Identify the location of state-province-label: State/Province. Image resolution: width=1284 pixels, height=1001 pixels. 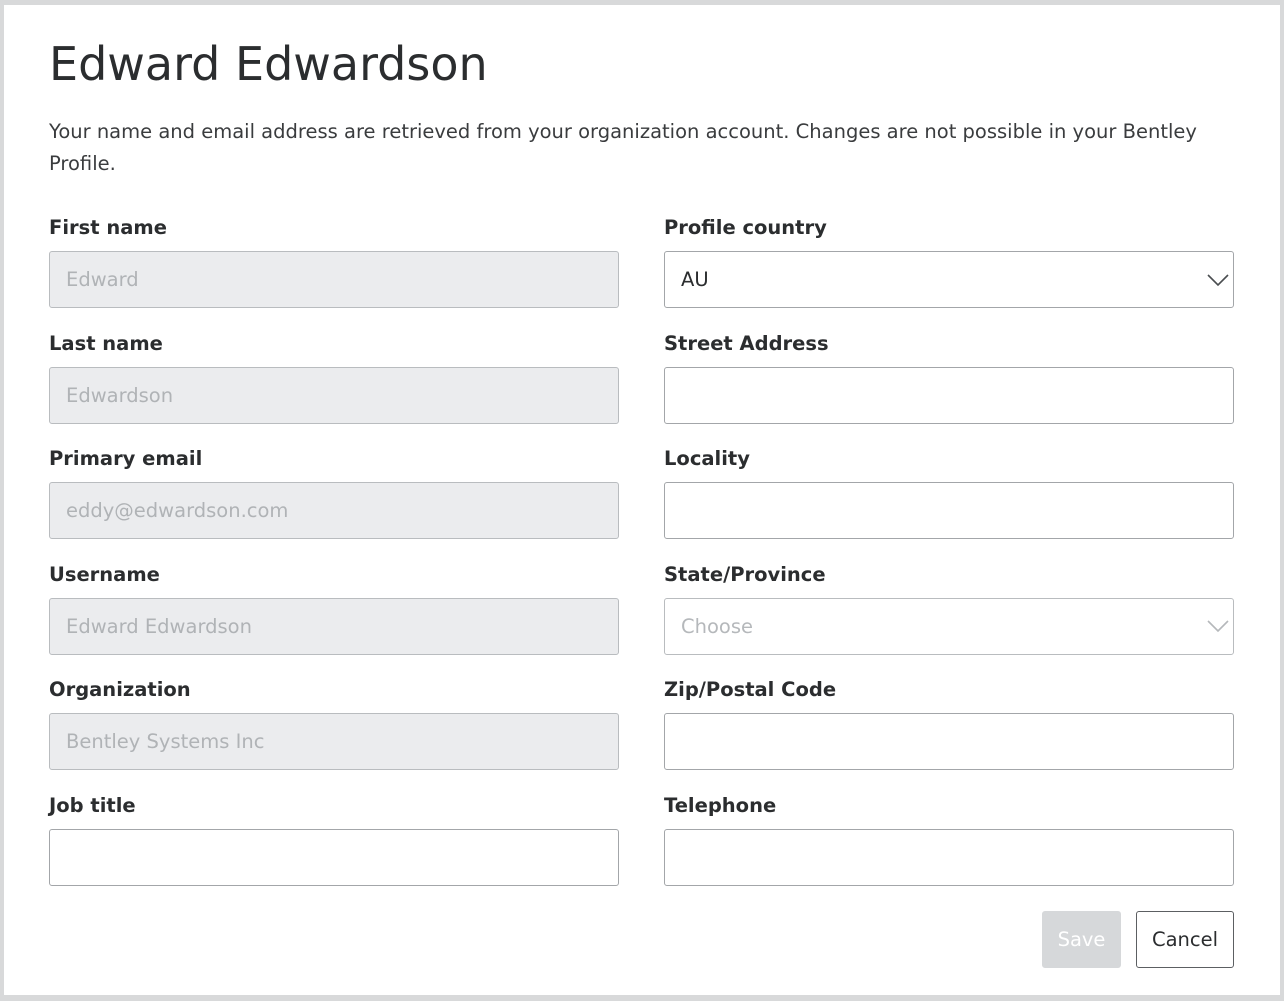
(745, 574).